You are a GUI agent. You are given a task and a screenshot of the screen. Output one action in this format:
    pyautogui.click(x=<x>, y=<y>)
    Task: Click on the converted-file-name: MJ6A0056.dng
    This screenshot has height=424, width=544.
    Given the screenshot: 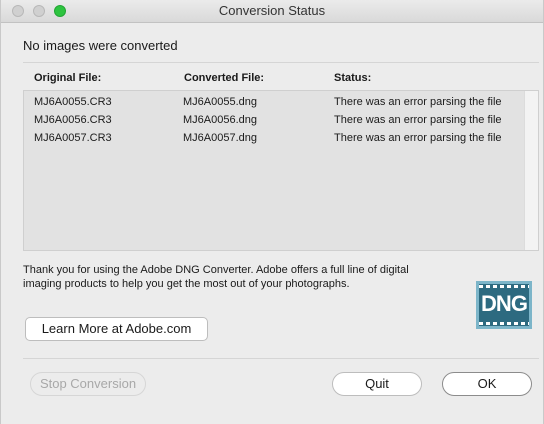 What is the action you would take?
    pyautogui.click(x=220, y=120)
    